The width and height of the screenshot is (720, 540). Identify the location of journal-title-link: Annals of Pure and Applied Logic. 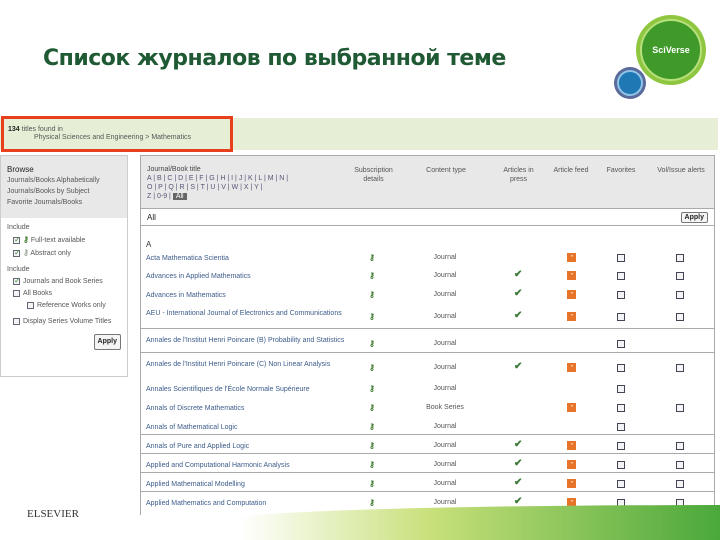
(246, 446).